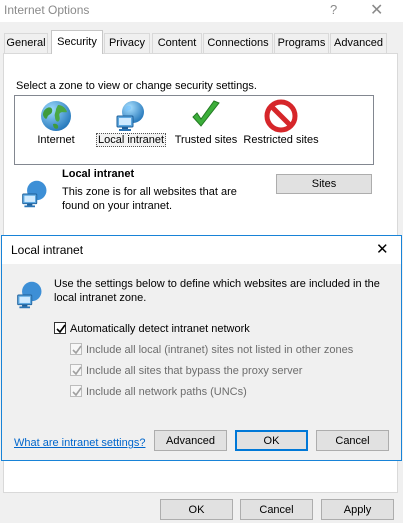 Image resolution: width=403 pixels, height=523 pixels. I want to click on dialog-title: Local intranet, so click(47, 250).